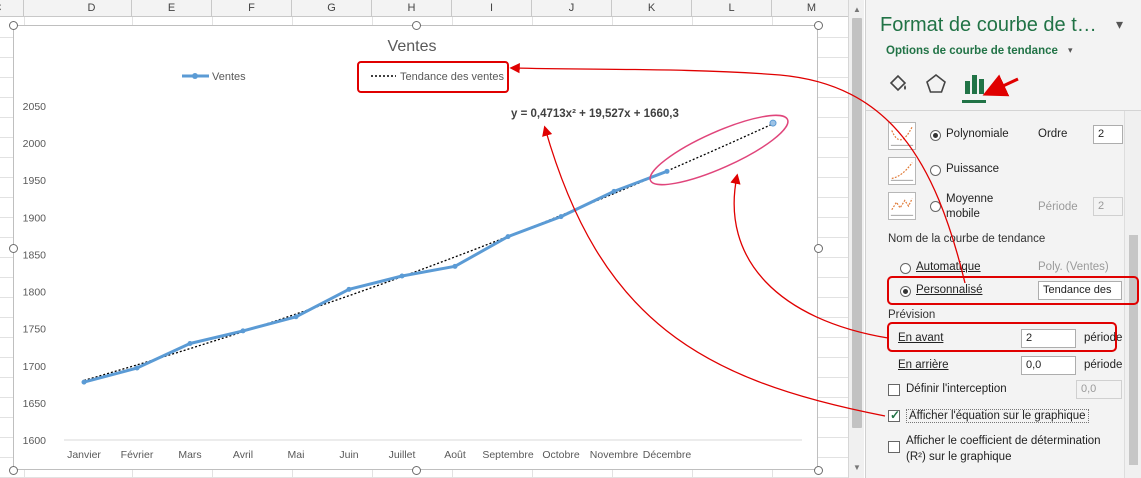  What do you see at coordinates (84, 455) in the screenshot?
I see `x-tick-label: Janvier` at bounding box center [84, 455].